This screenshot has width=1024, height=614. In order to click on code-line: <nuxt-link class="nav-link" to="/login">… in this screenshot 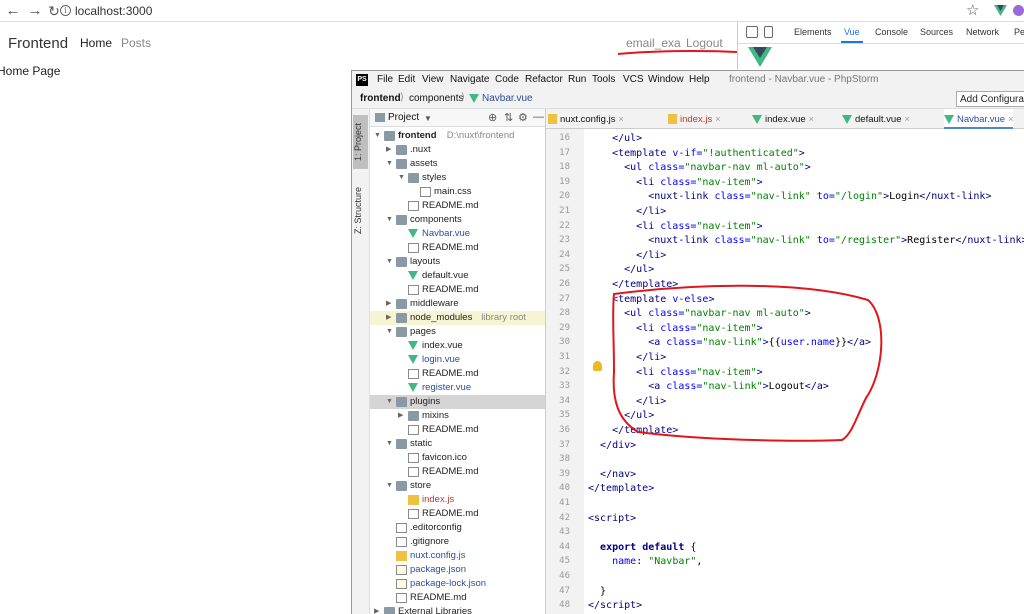, I will do `click(789, 196)`.